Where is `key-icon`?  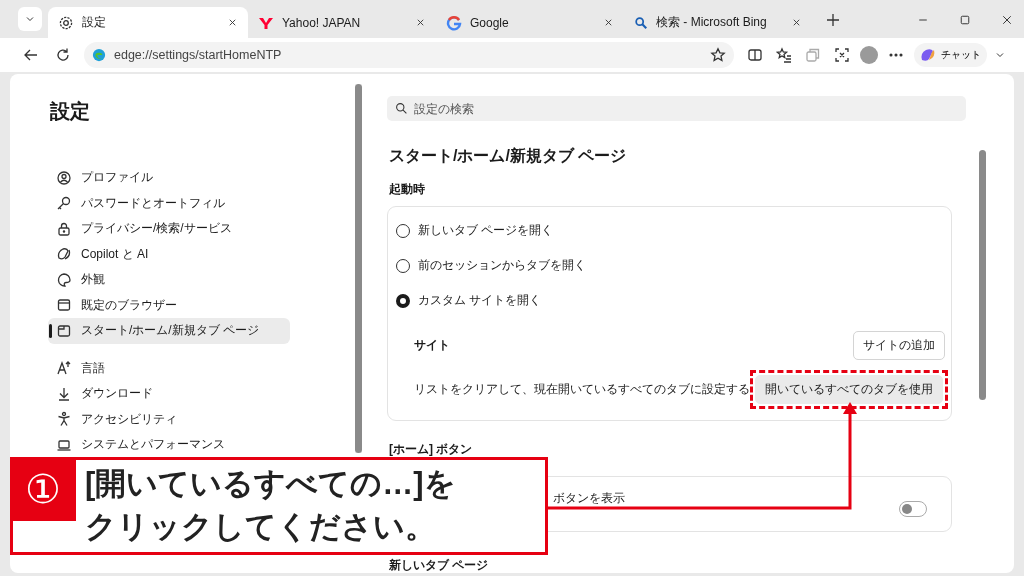
key-icon is located at coordinates (64, 203).